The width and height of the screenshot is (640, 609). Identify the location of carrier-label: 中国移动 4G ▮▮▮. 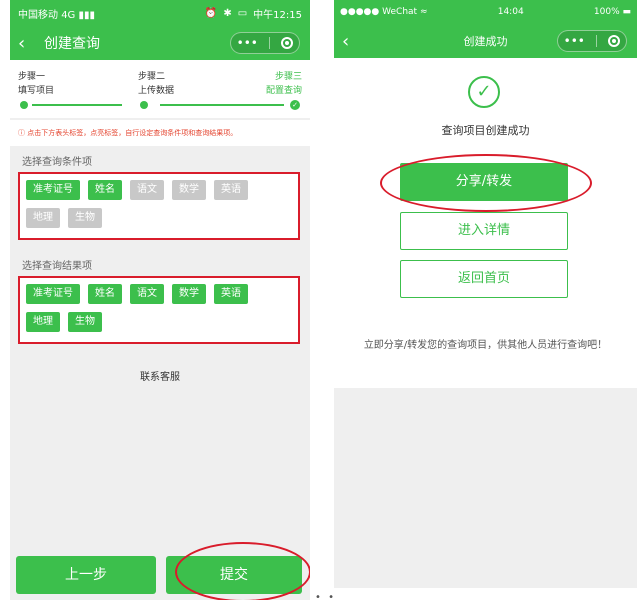
(56, 15).